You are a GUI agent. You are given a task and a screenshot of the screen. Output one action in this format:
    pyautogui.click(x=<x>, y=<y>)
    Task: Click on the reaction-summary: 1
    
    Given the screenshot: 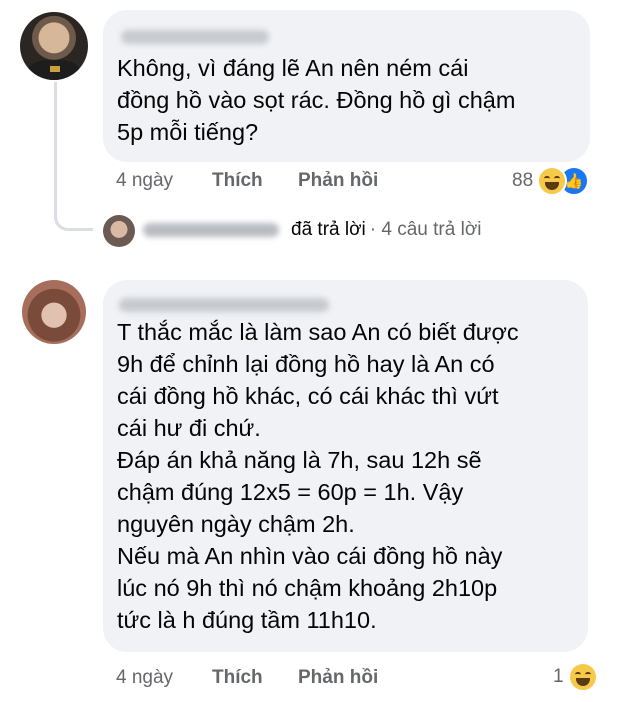 What is the action you would take?
    pyautogui.click(x=575, y=677)
    